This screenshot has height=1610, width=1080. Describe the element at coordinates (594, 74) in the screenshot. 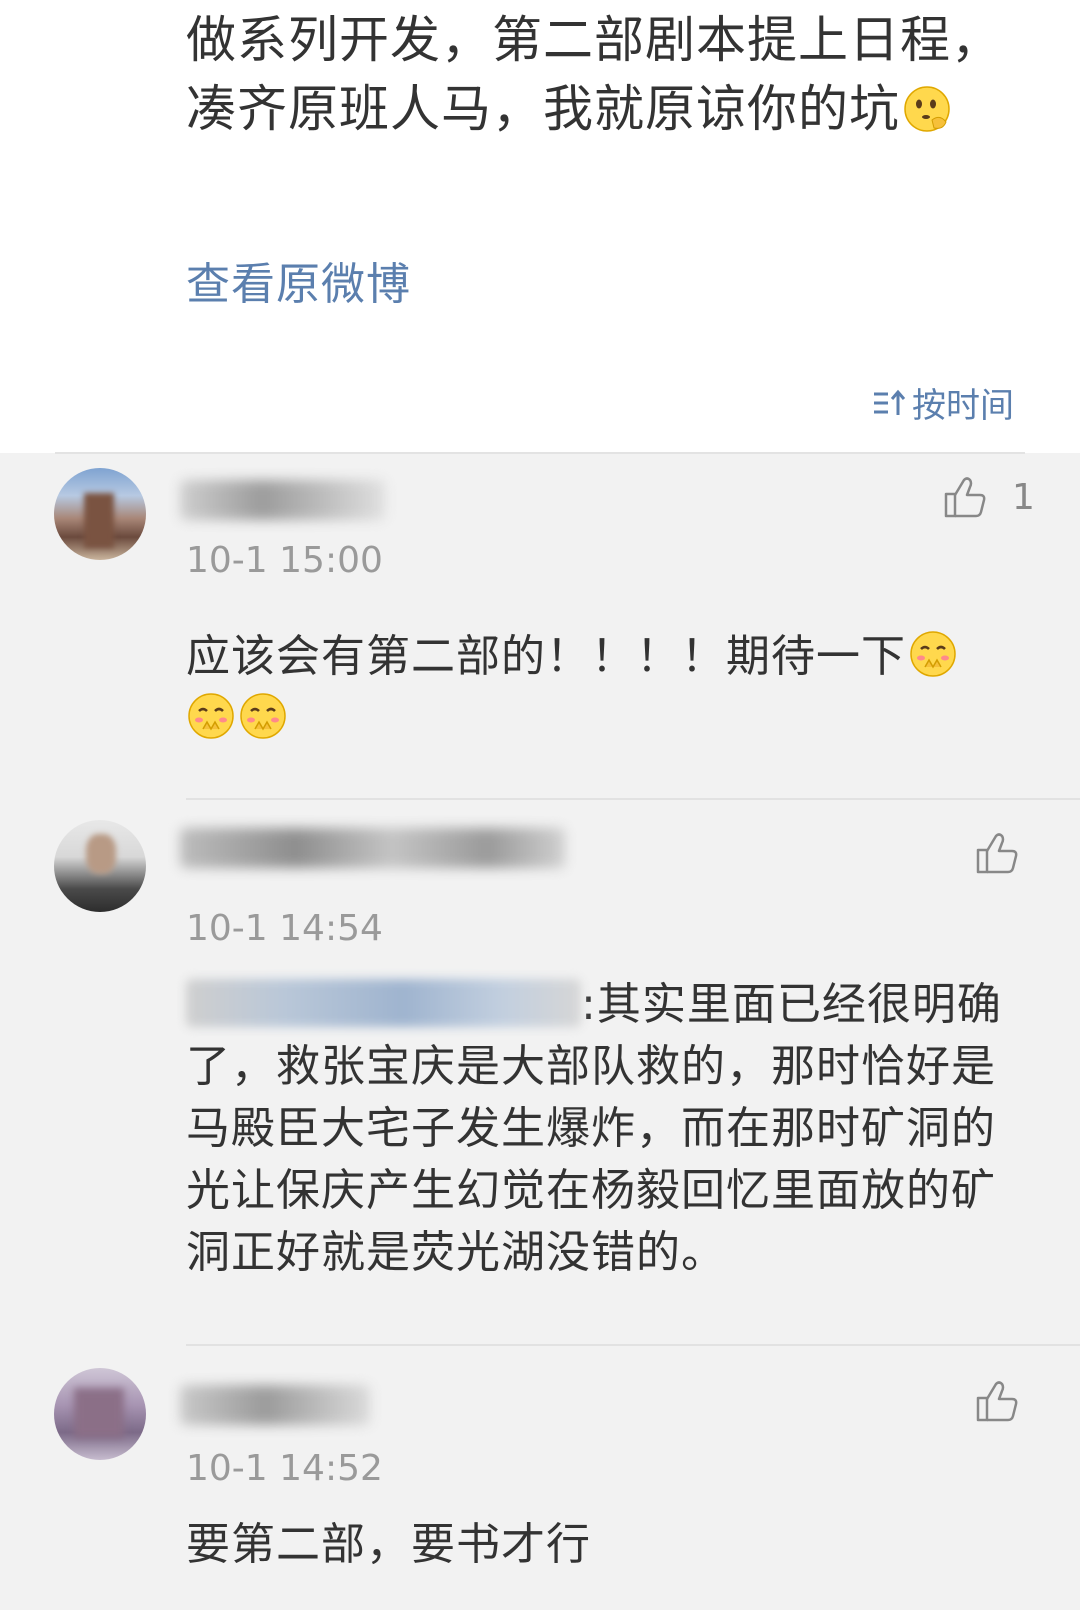

I see `post-body: 做系列开发，第二部剧本提上日程，凑齐原班人马，我就原谅你的坑` at that location.